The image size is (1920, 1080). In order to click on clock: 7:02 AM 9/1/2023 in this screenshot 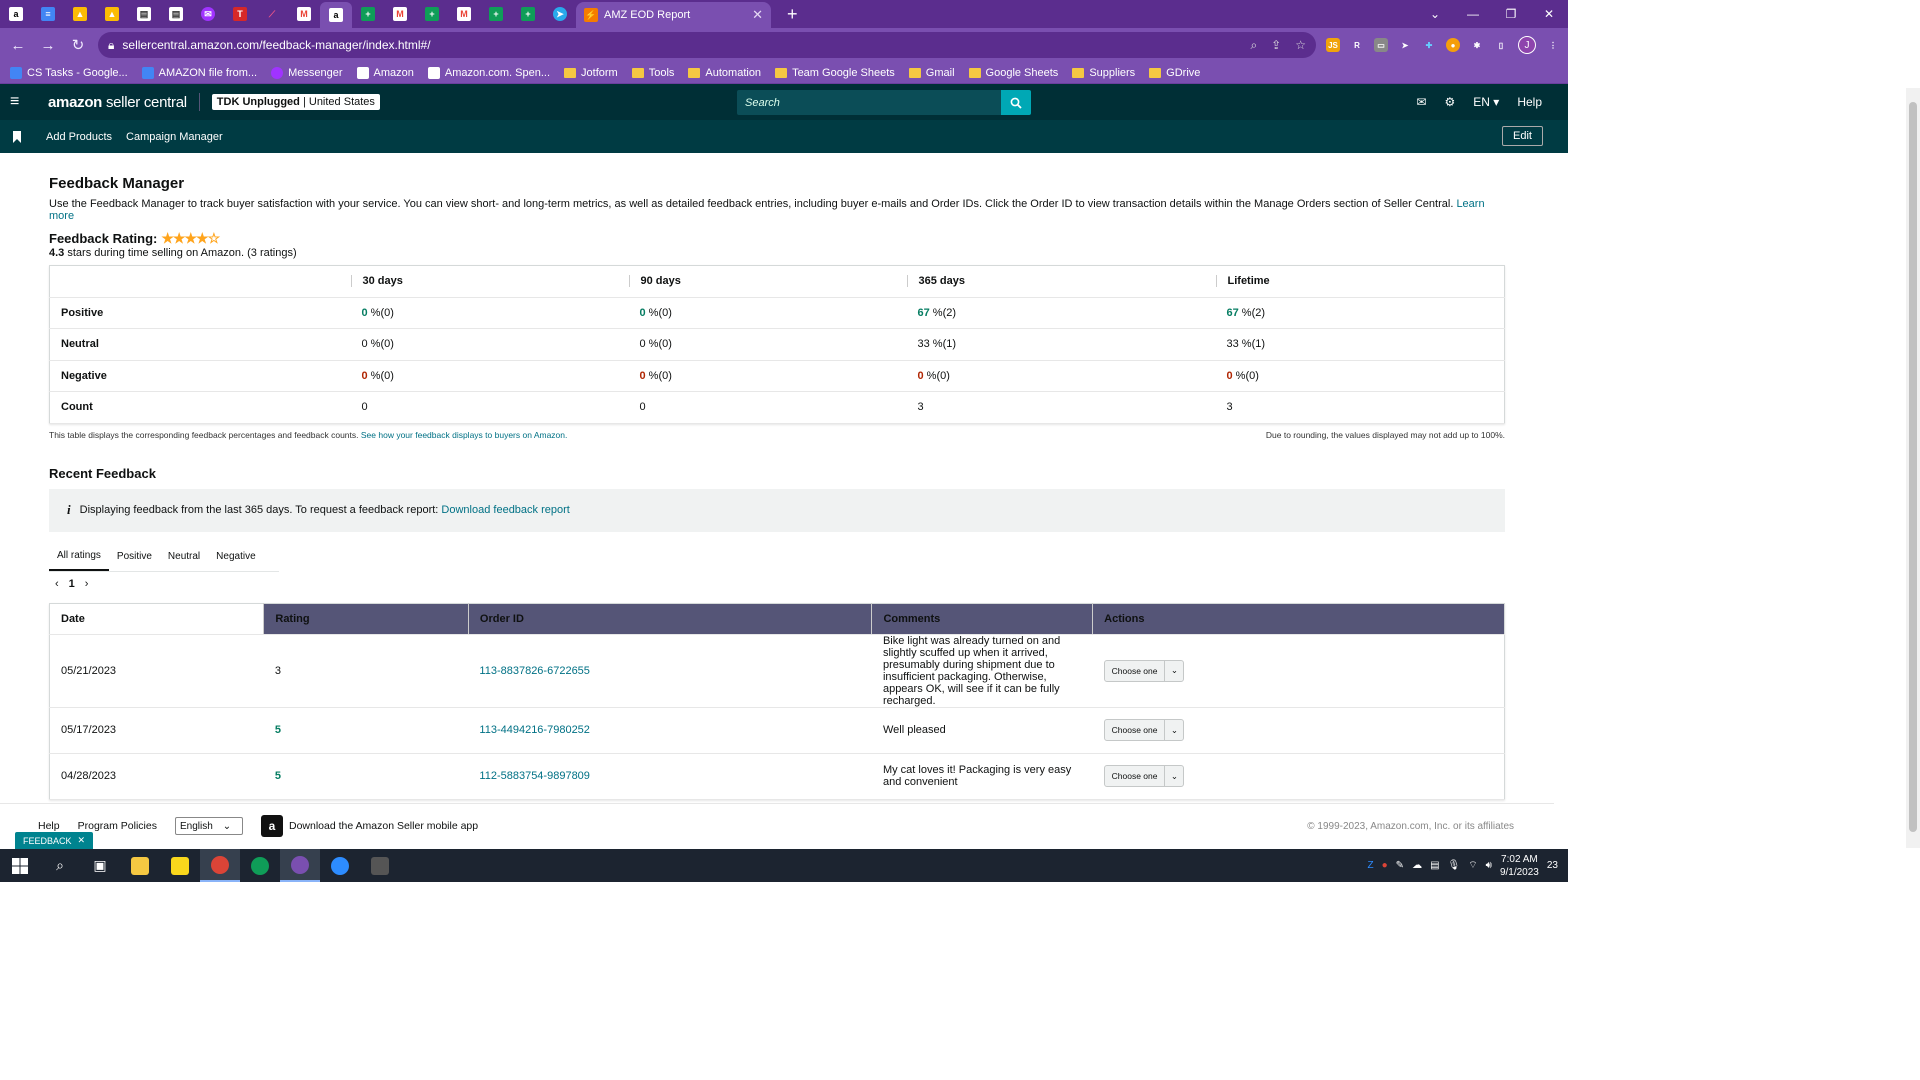, I will do `click(1519, 866)`.